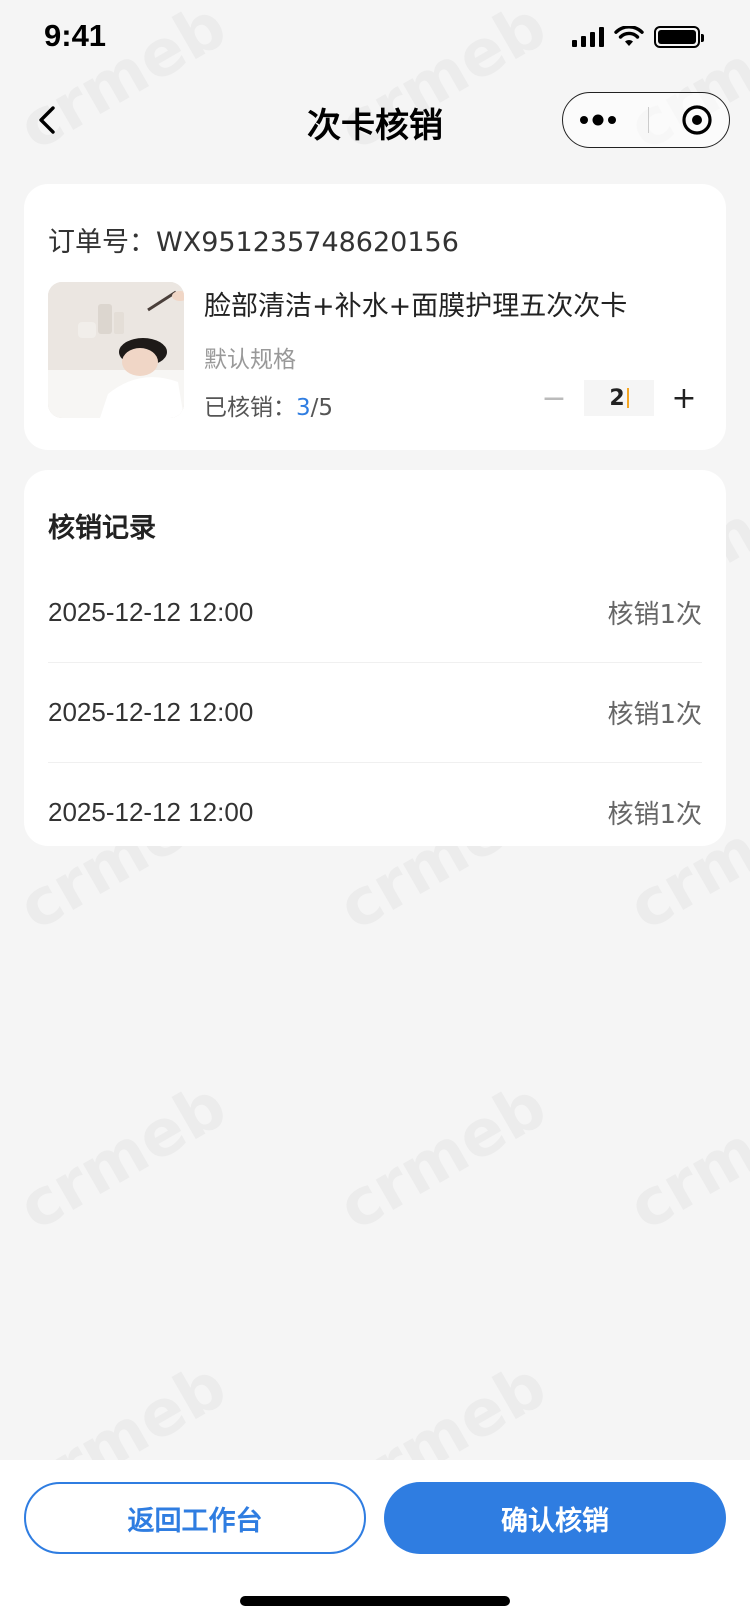  Describe the element at coordinates (375, 1542) in the screenshot. I see `bottom-action-bar: 返回工作台 确认核销` at that location.